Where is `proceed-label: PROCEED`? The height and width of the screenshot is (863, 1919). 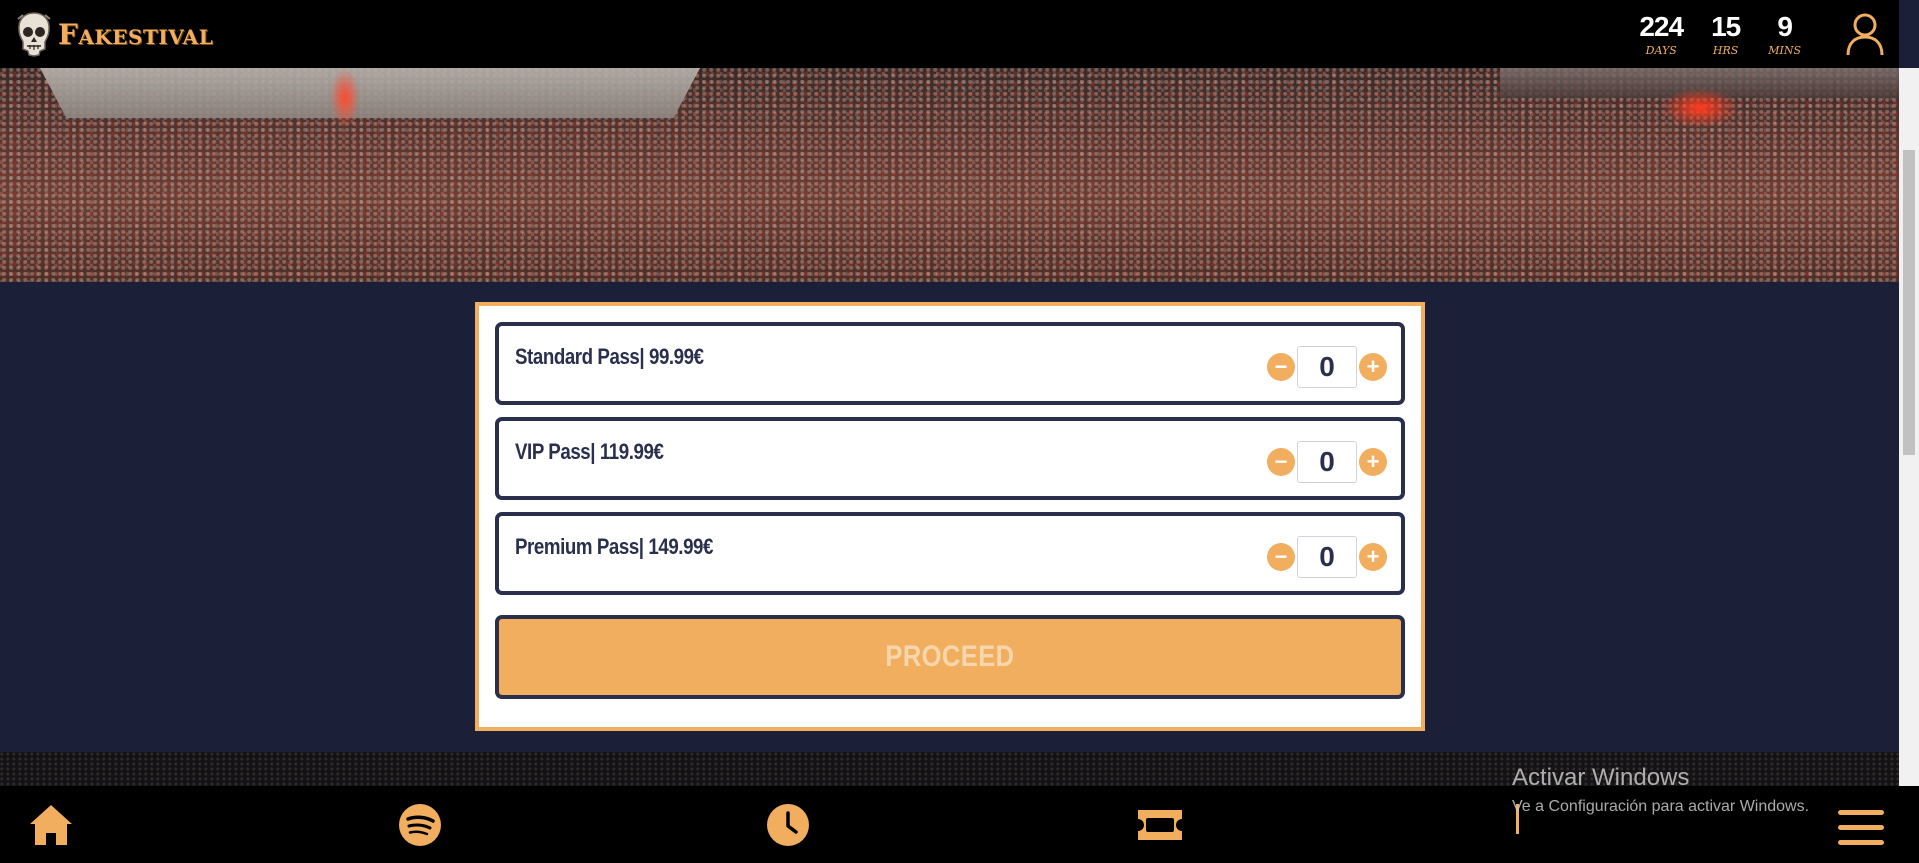
proceed-label: PROCEED is located at coordinates (950, 656).